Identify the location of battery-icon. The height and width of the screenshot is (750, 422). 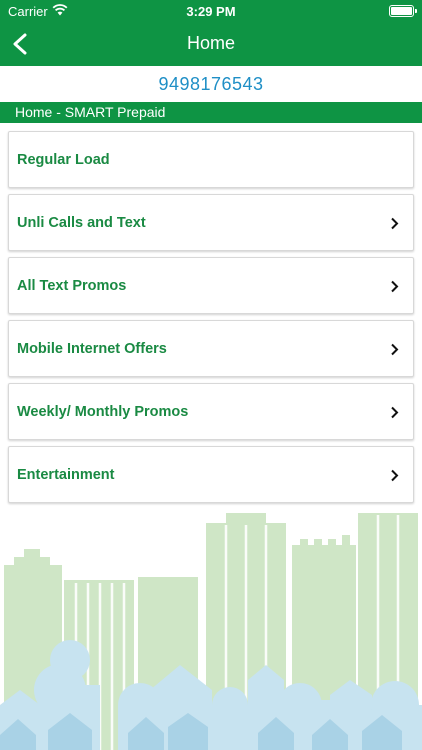
(403, 11).